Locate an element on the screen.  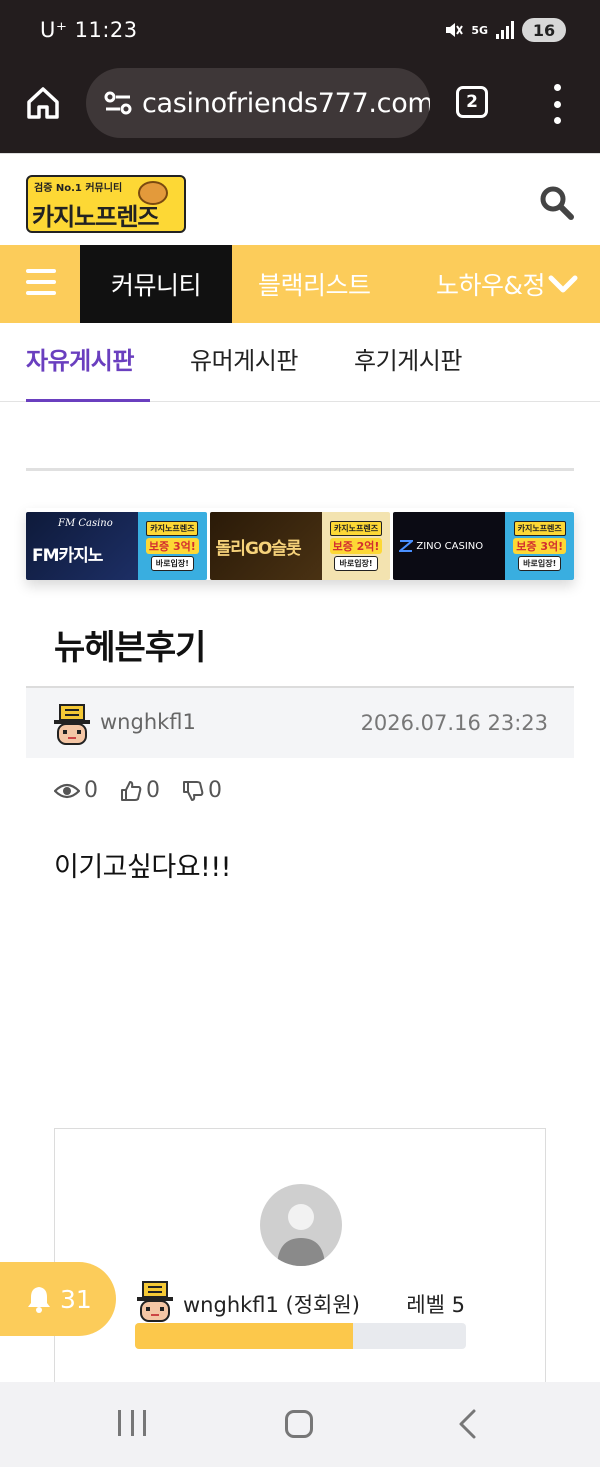
network-label: 5G is located at coordinates (479, 30).